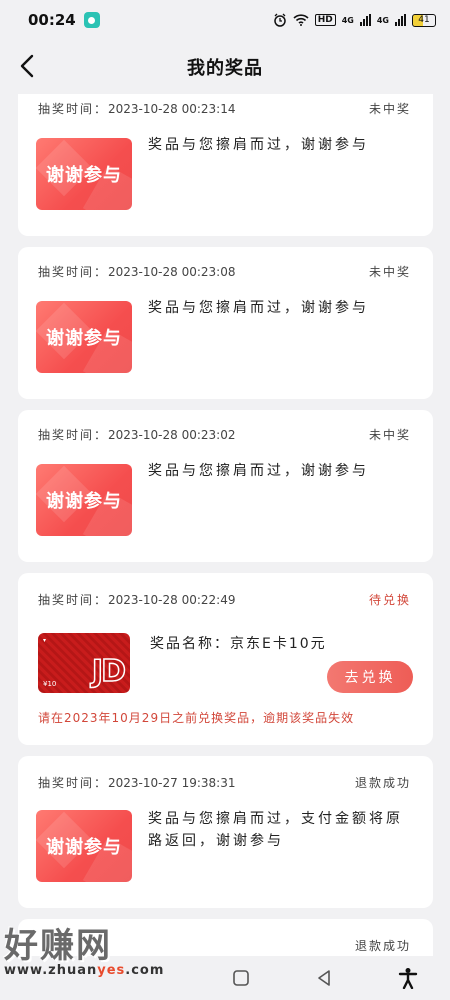 Image resolution: width=450 pixels, height=1000 pixels. Describe the element at coordinates (52, 20) in the screenshot. I see `status-time: 00:24` at that location.